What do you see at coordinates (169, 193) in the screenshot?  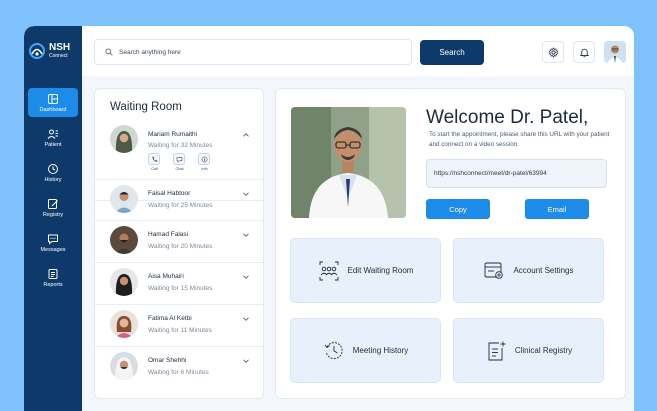 I see `patient-name: Faisal Habtoor` at bounding box center [169, 193].